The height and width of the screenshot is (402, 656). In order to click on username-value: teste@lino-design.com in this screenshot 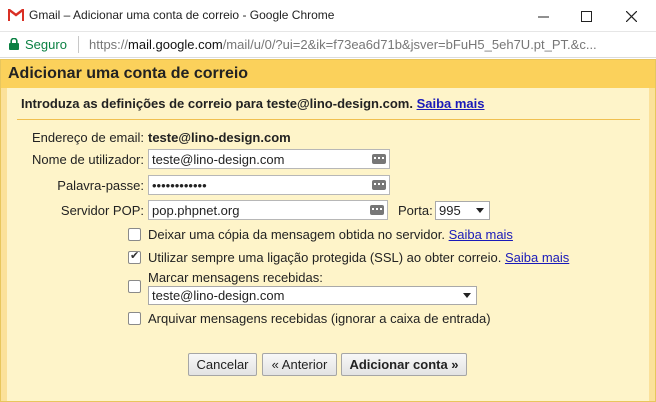, I will do `click(218, 159)`.